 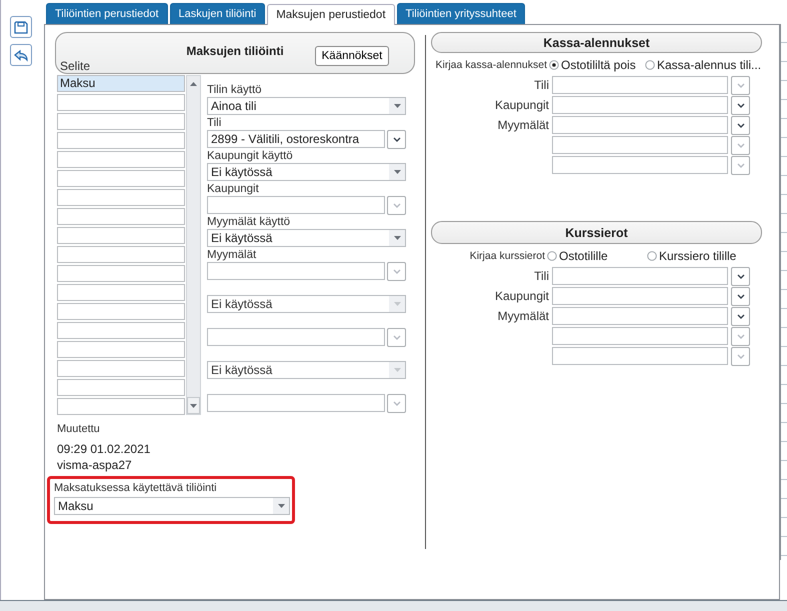 I want to click on dropdown-field: Ainoa tili, so click(x=306, y=106).